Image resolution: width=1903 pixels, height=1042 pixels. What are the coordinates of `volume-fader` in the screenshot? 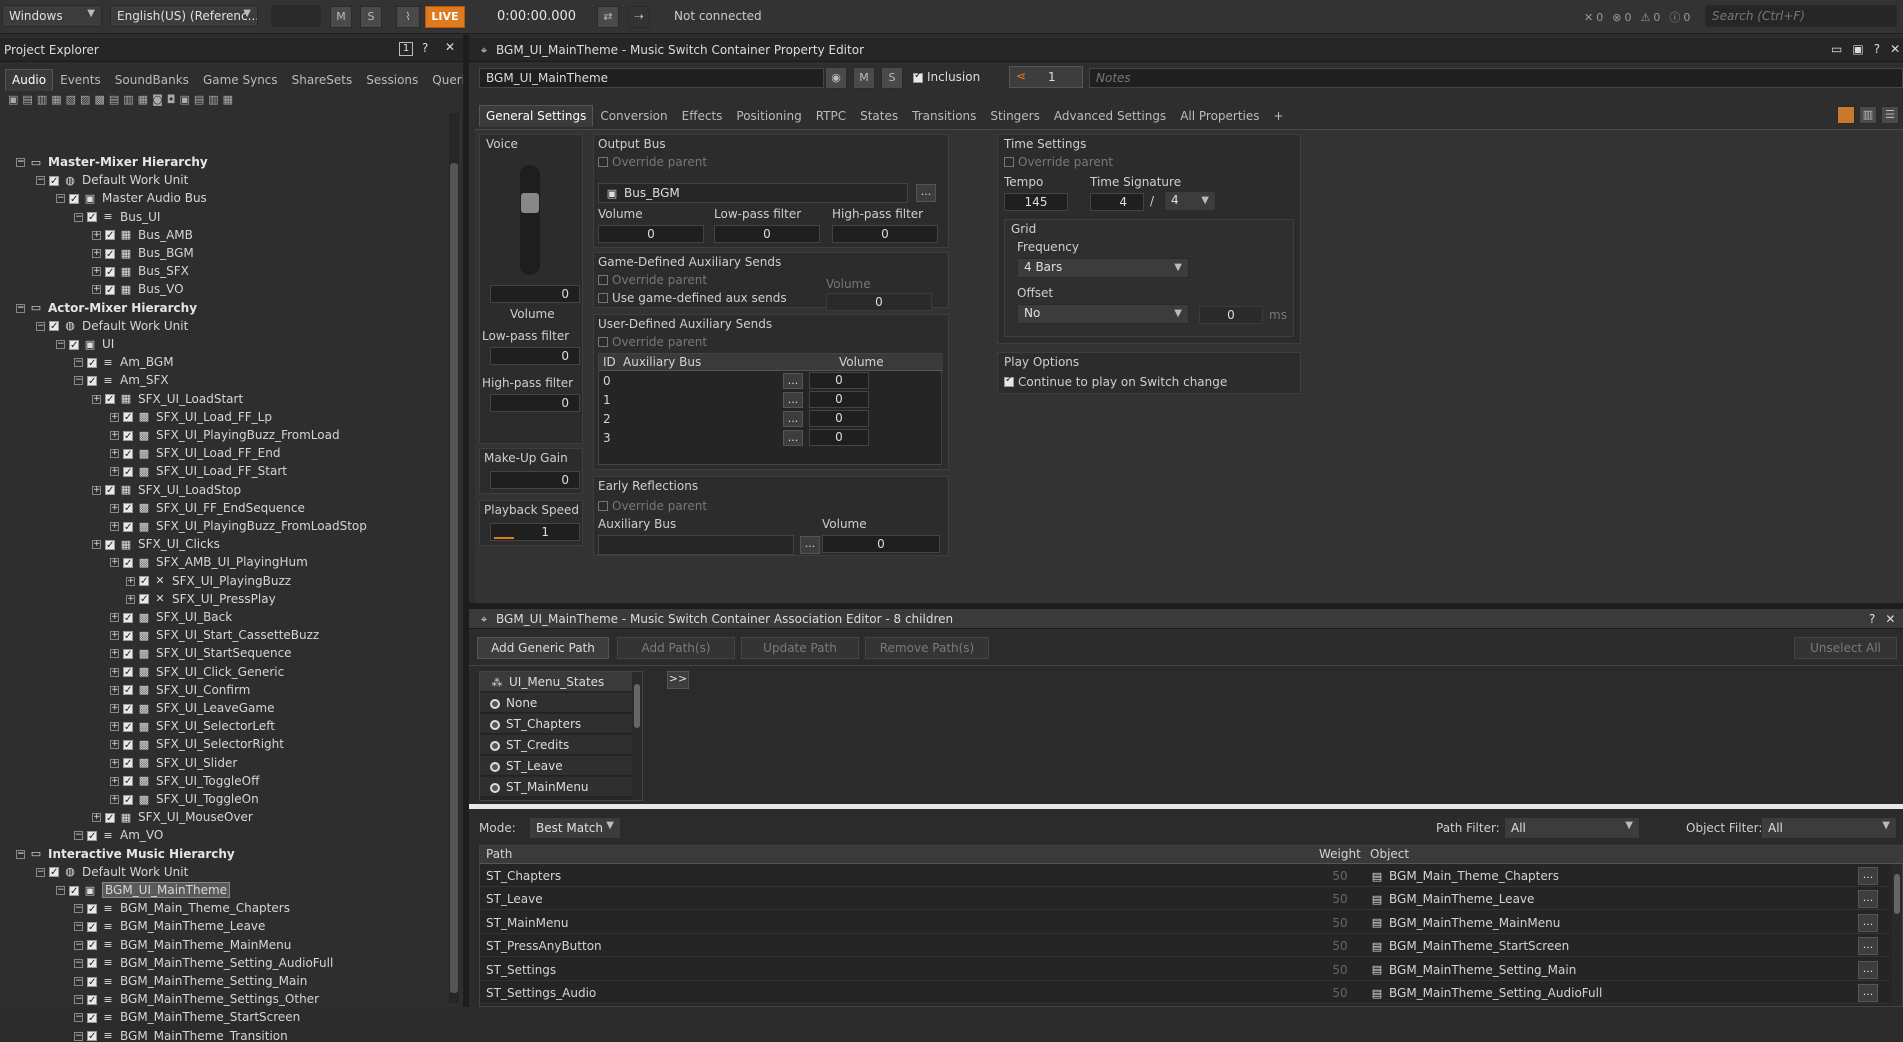 It's located at (530, 220).